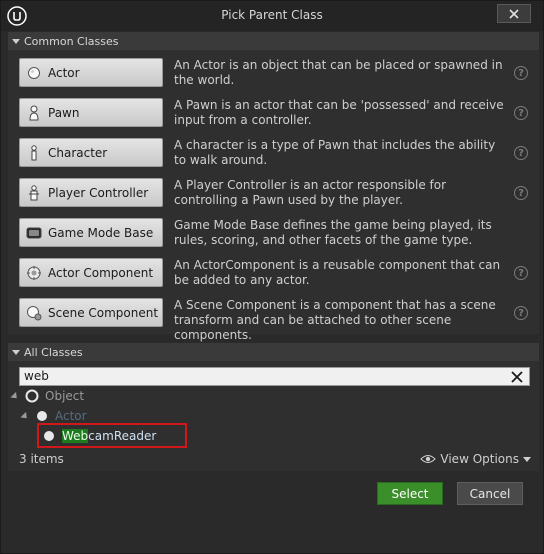 The image size is (544, 554). I want to click on close-icon, so click(514, 13).